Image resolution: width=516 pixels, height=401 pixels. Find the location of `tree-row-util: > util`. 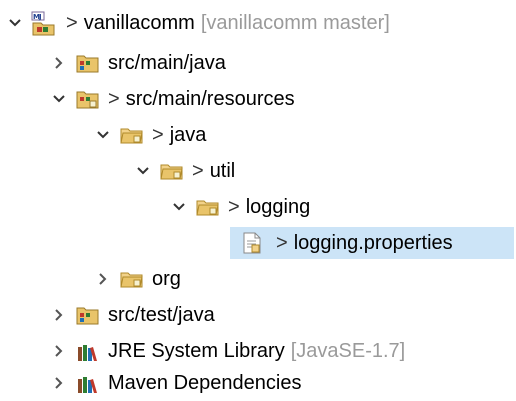

tree-row-util: > util is located at coordinates (258, 171).